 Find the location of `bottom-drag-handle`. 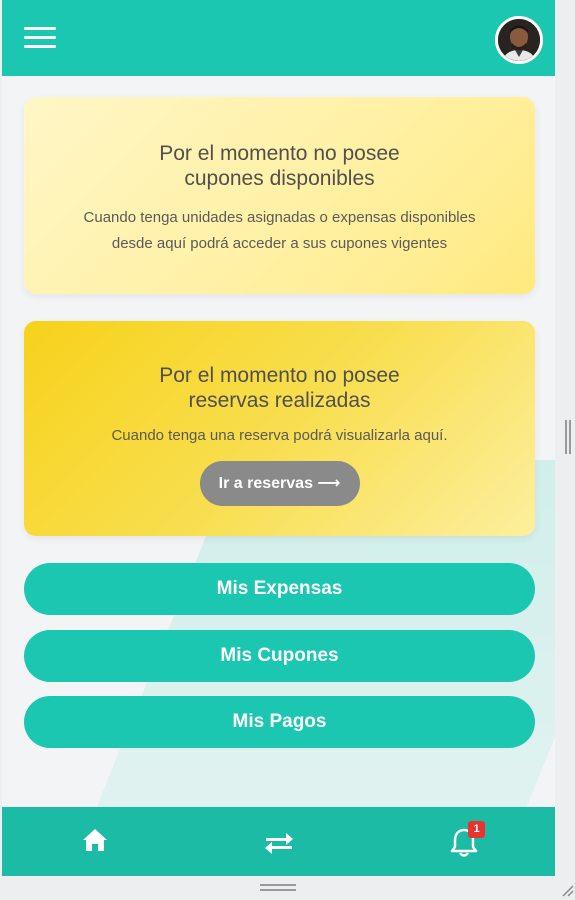

bottom-drag-handle is located at coordinates (278, 888).